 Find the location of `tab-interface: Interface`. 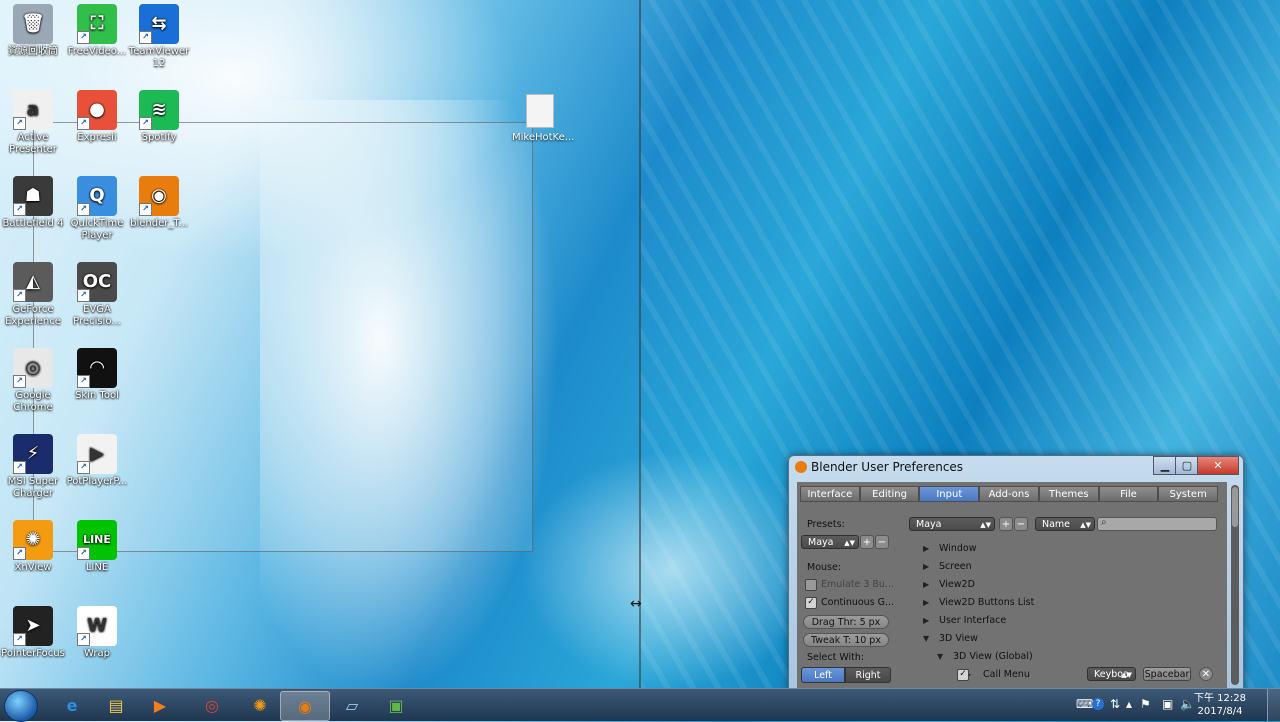

tab-interface: Interface is located at coordinates (830, 494).